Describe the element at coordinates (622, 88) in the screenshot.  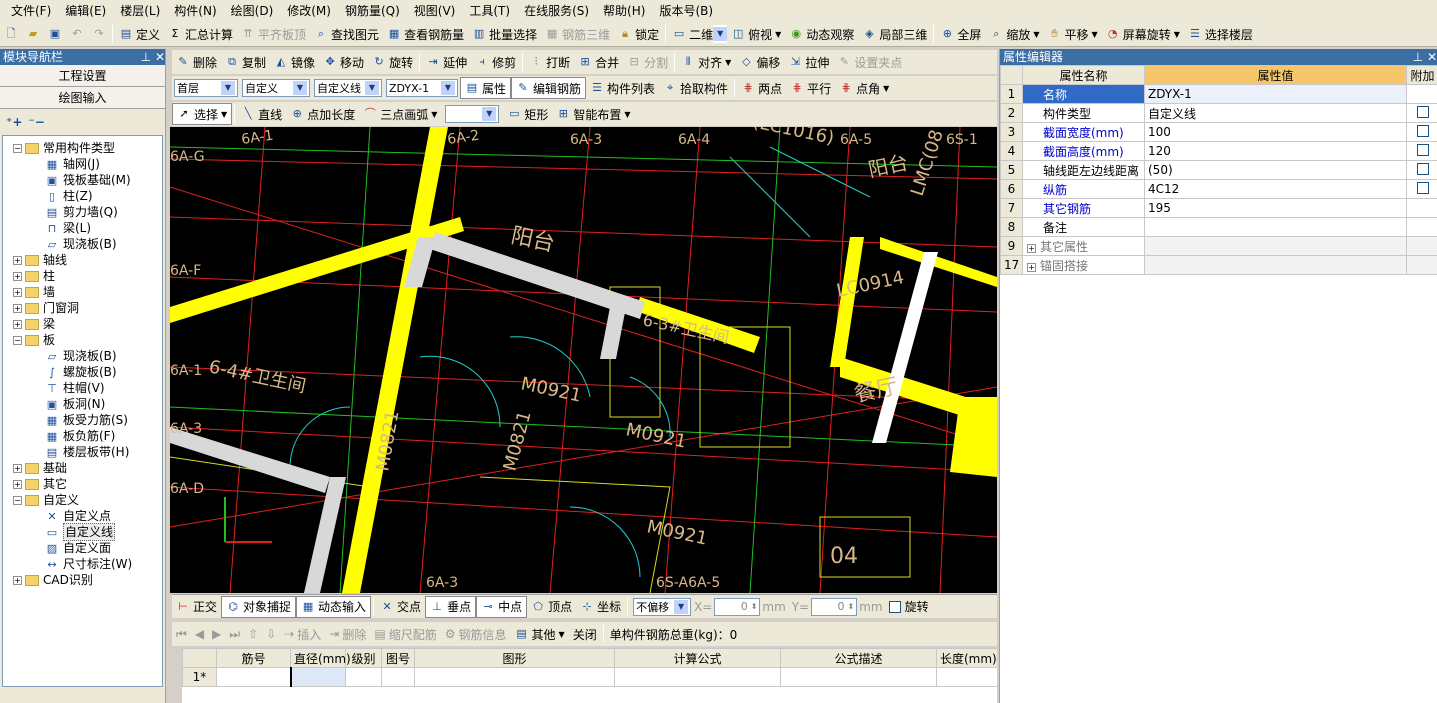
I see `component-list-button: ☰ 构件列表` at that location.